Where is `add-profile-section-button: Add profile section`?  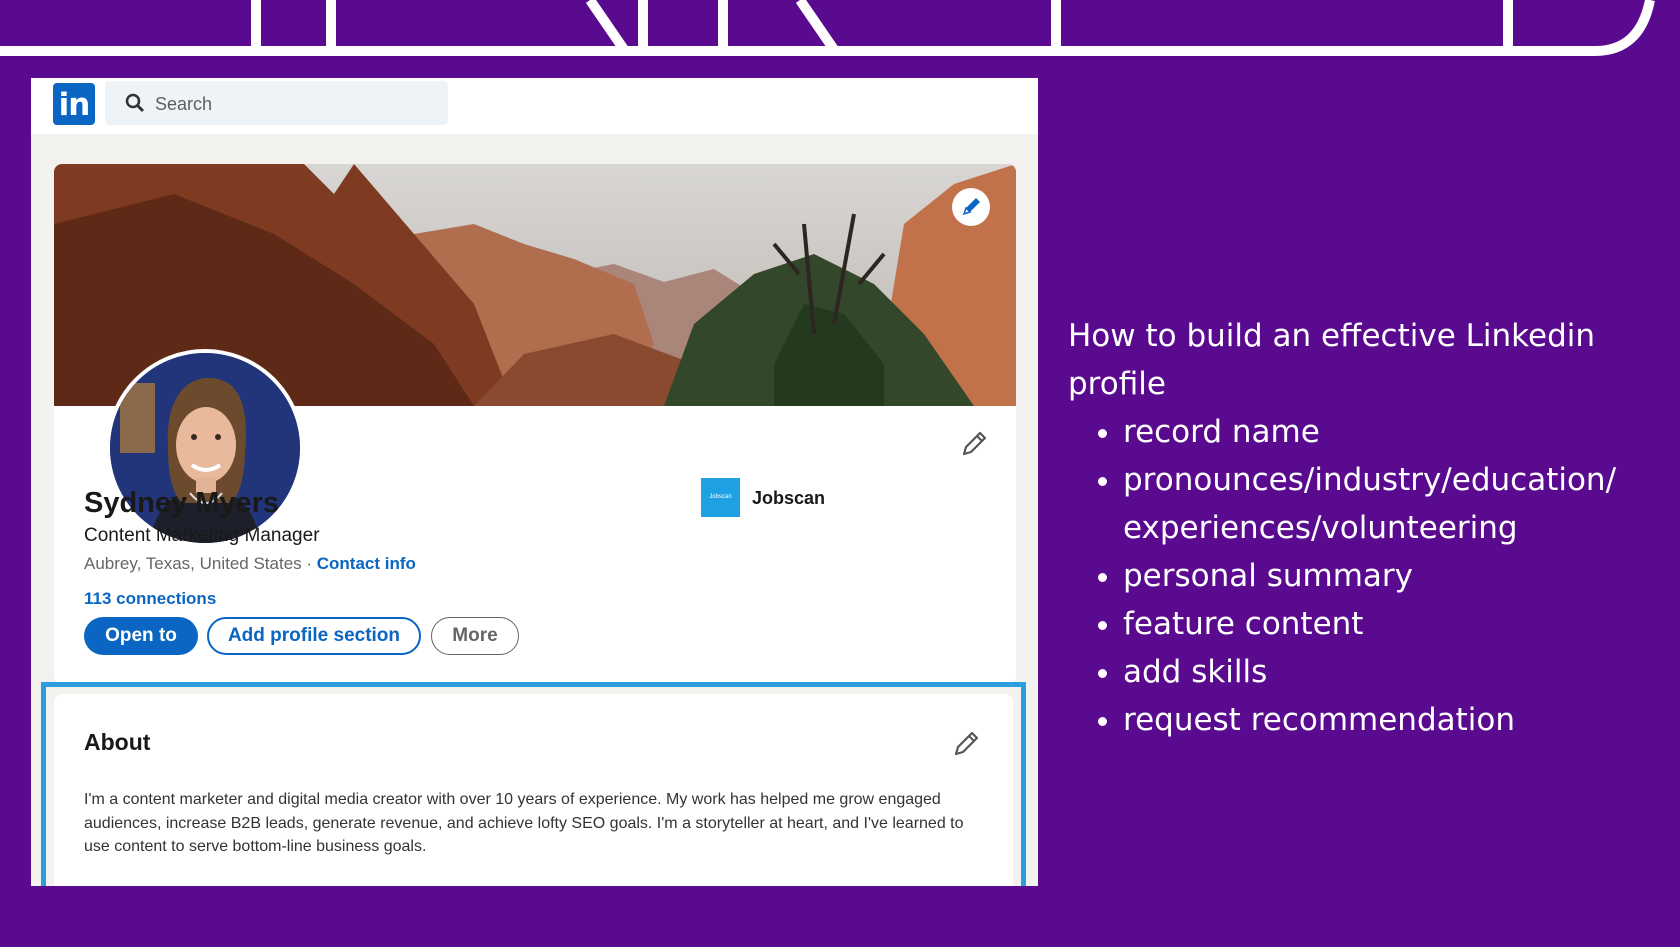
add-profile-section-button: Add profile section is located at coordinates (314, 636).